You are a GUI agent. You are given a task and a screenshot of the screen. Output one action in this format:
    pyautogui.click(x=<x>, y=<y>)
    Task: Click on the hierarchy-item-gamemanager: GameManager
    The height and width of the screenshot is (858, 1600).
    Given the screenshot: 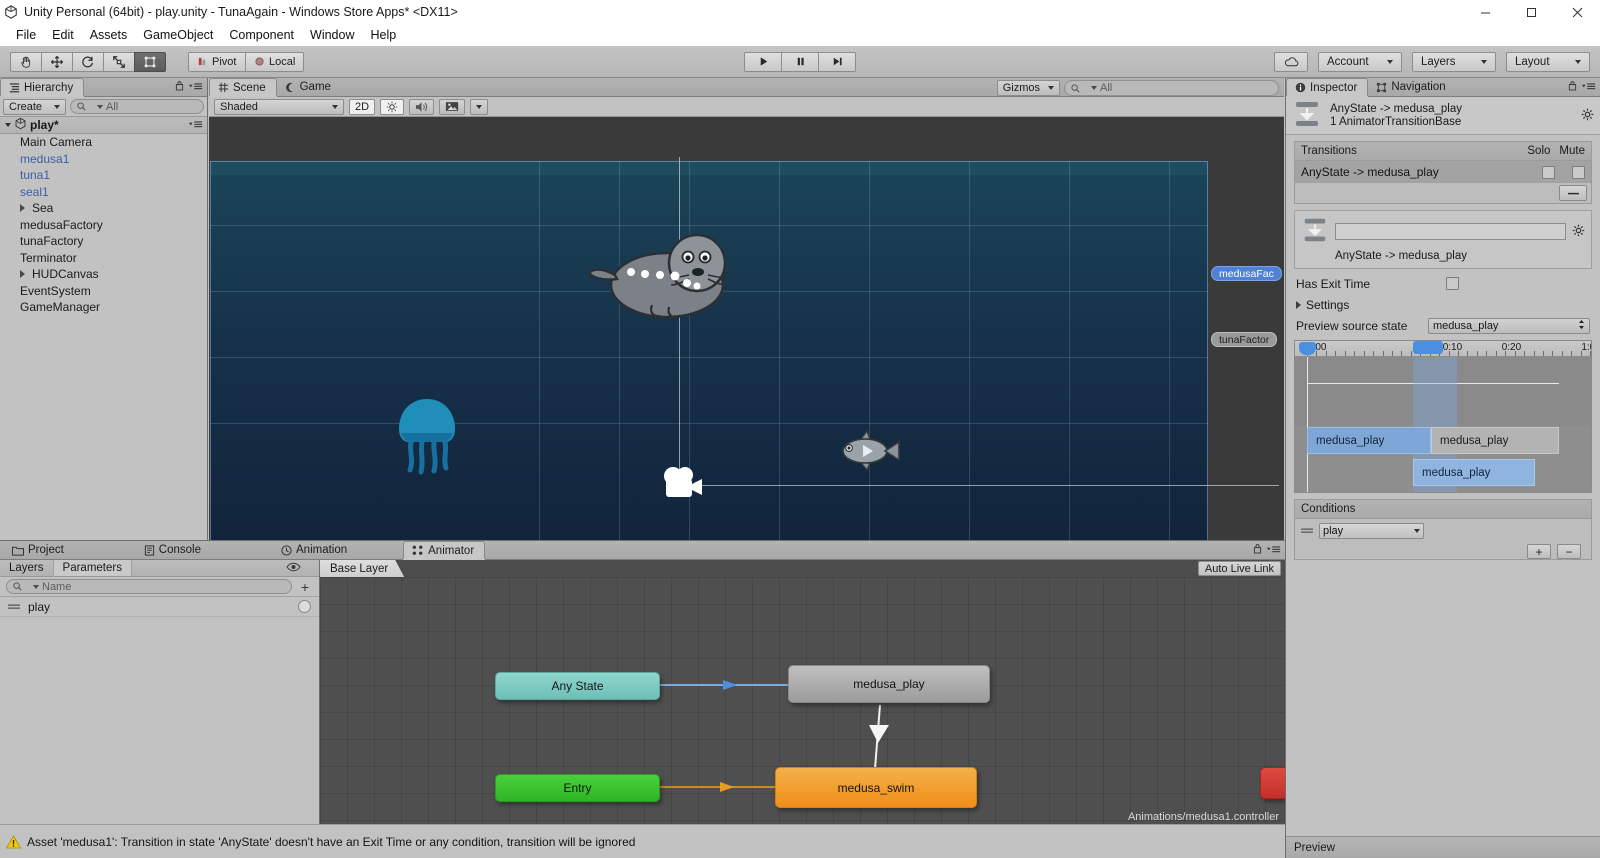 What is the action you would take?
    pyautogui.click(x=103, y=307)
    